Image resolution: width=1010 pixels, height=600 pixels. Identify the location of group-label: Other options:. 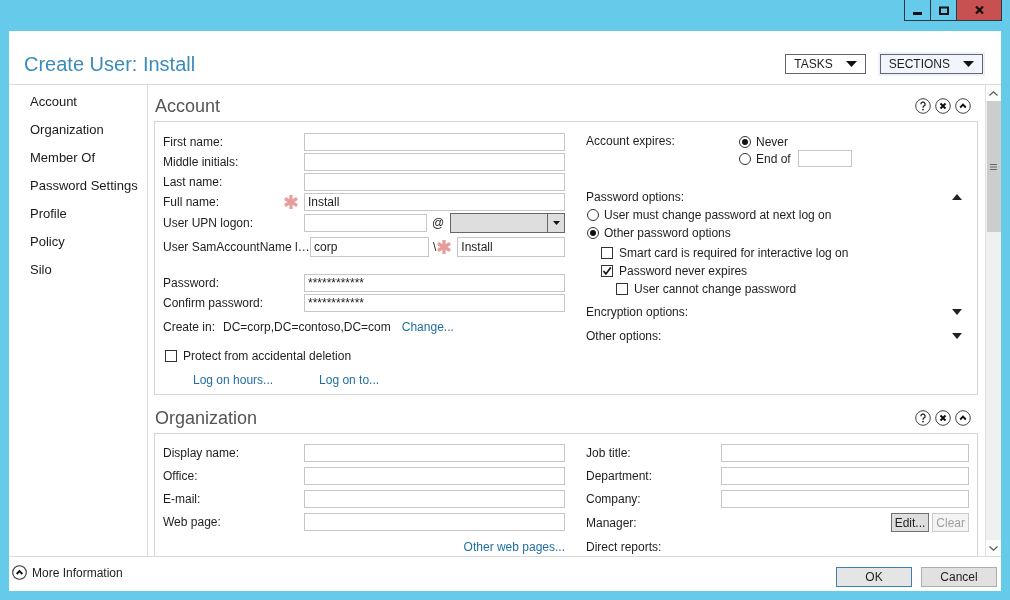
(624, 336).